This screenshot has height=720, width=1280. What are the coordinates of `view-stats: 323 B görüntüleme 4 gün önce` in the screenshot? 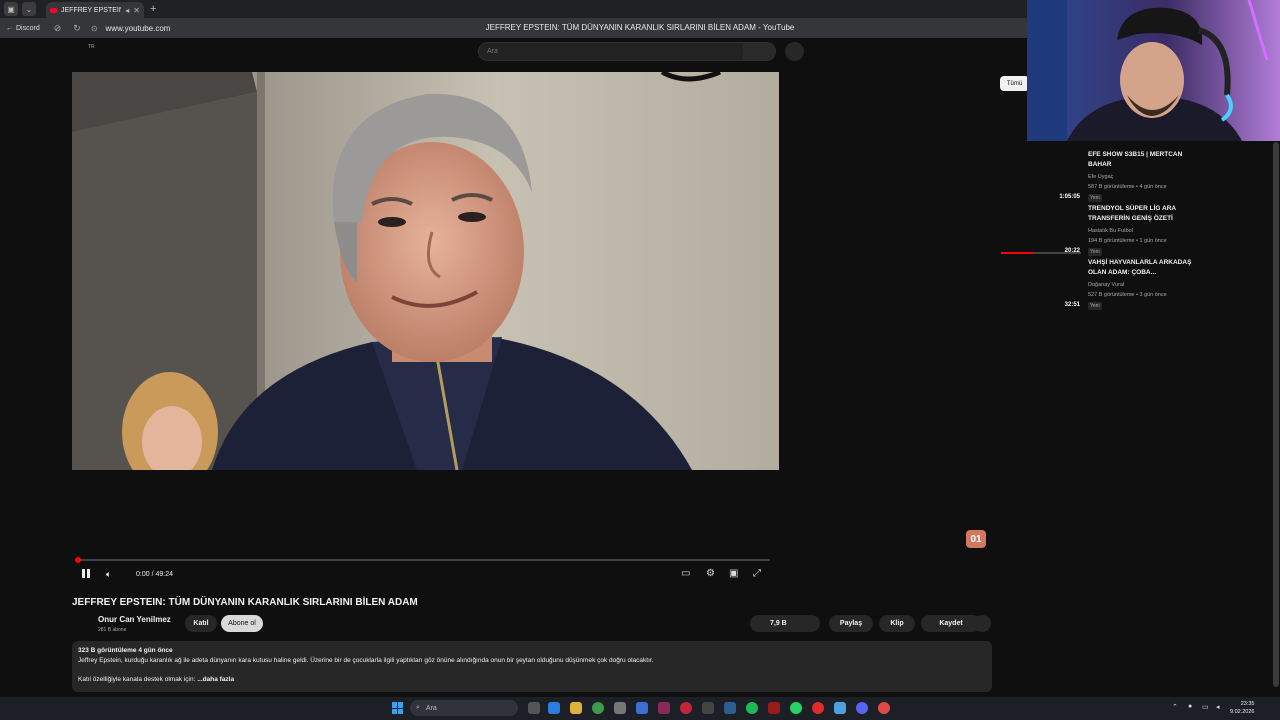 It's located at (125, 650).